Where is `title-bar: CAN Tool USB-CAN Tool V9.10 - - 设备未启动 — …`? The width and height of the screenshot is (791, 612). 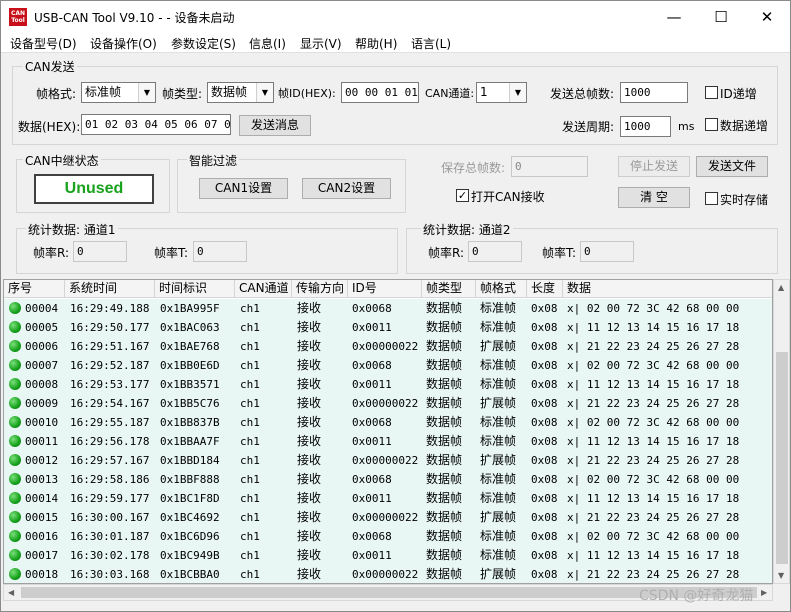
title-bar: CAN Tool USB-CAN Tool V9.10 - - 设备未启动 — … is located at coordinates (395, 17).